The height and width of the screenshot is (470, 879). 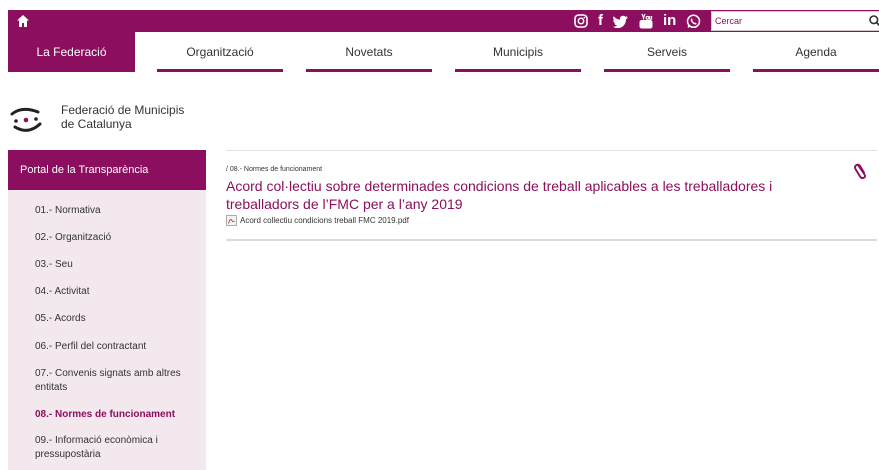 I want to click on brand-name: Federació de Municipis de Catalunya, so click(x=136, y=117).